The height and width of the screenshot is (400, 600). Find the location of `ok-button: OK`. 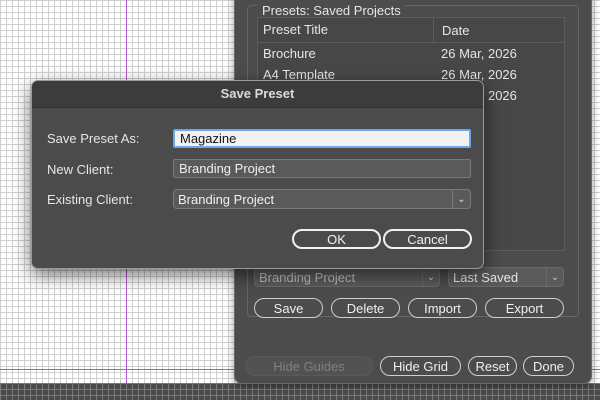

ok-button: OK is located at coordinates (336, 239).